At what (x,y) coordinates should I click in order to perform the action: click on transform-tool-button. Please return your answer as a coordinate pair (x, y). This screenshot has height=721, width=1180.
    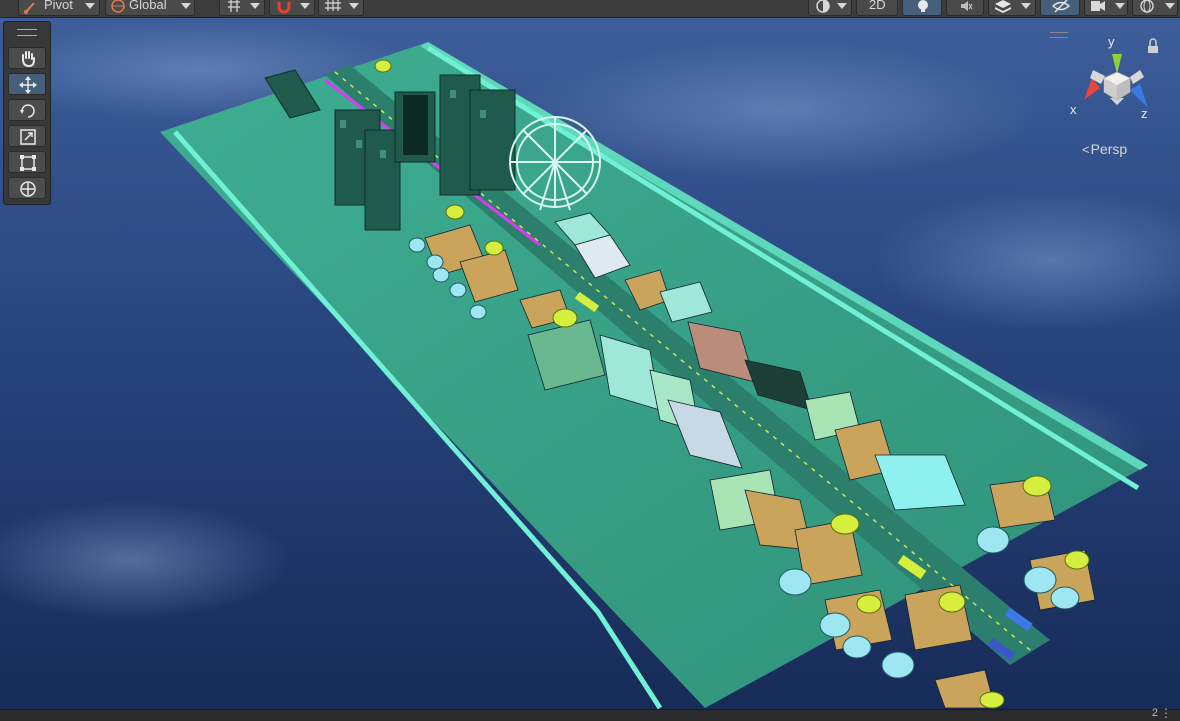
    Looking at the image, I should click on (27, 188).